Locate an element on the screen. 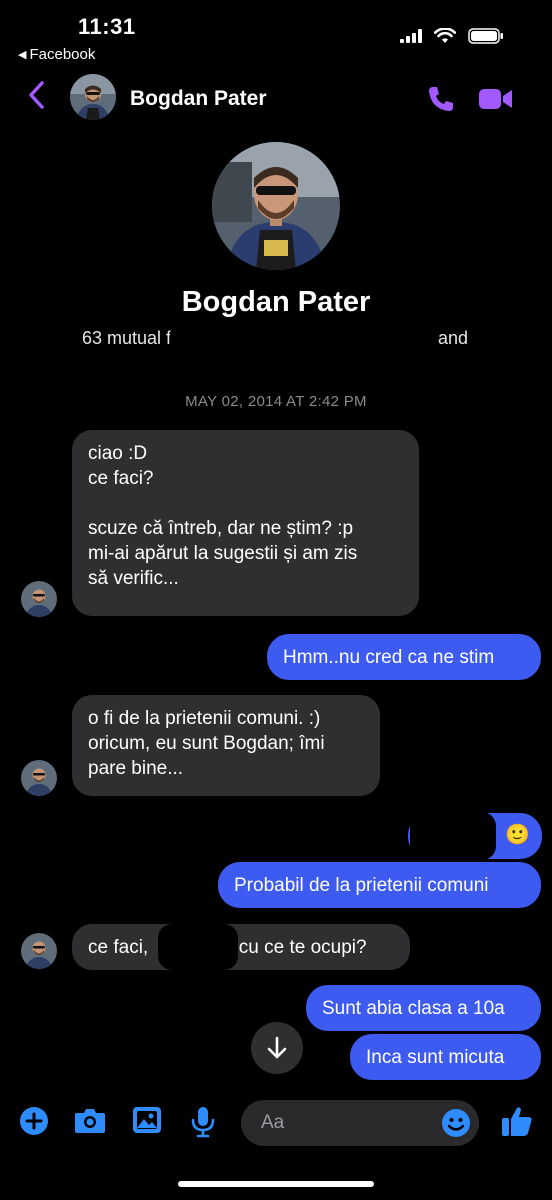 This screenshot has width=552, height=1200. profile-photo is located at coordinates (276, 206).